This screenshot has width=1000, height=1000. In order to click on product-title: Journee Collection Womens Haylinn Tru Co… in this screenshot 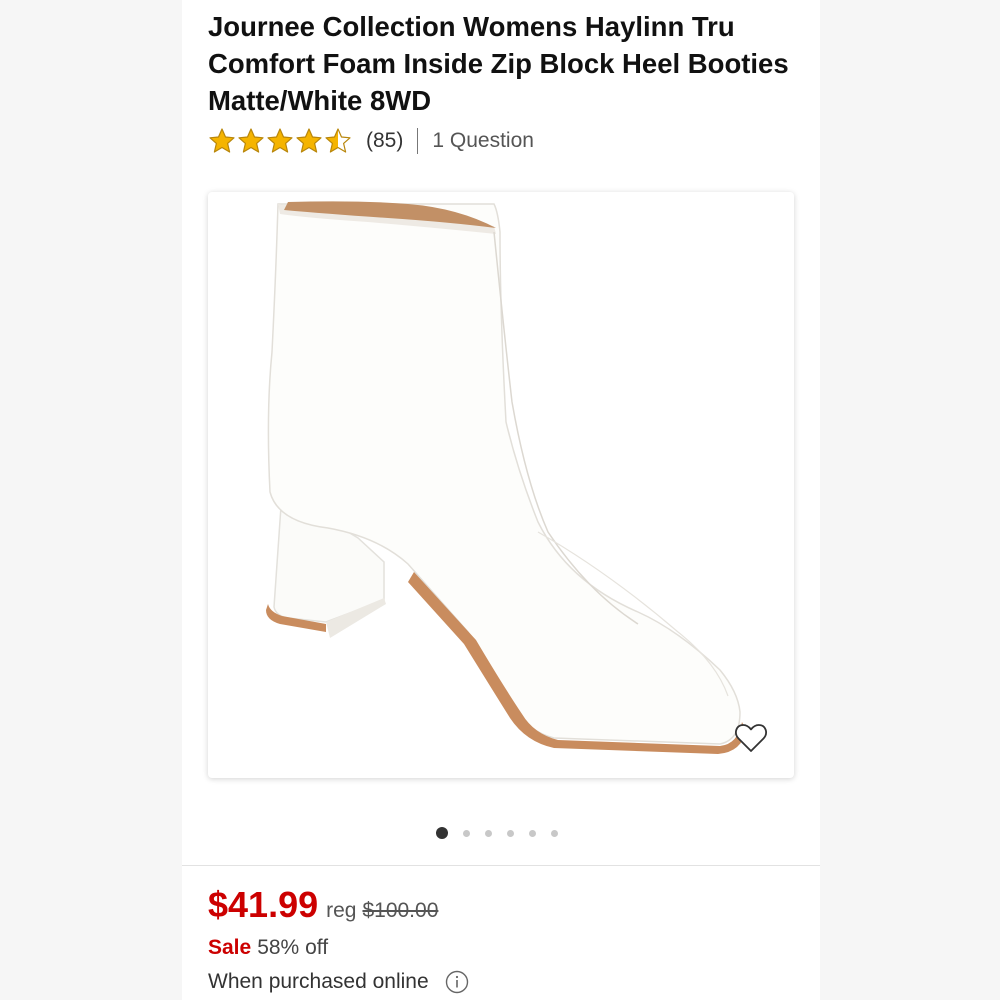, I will do `click(498, 63)`.